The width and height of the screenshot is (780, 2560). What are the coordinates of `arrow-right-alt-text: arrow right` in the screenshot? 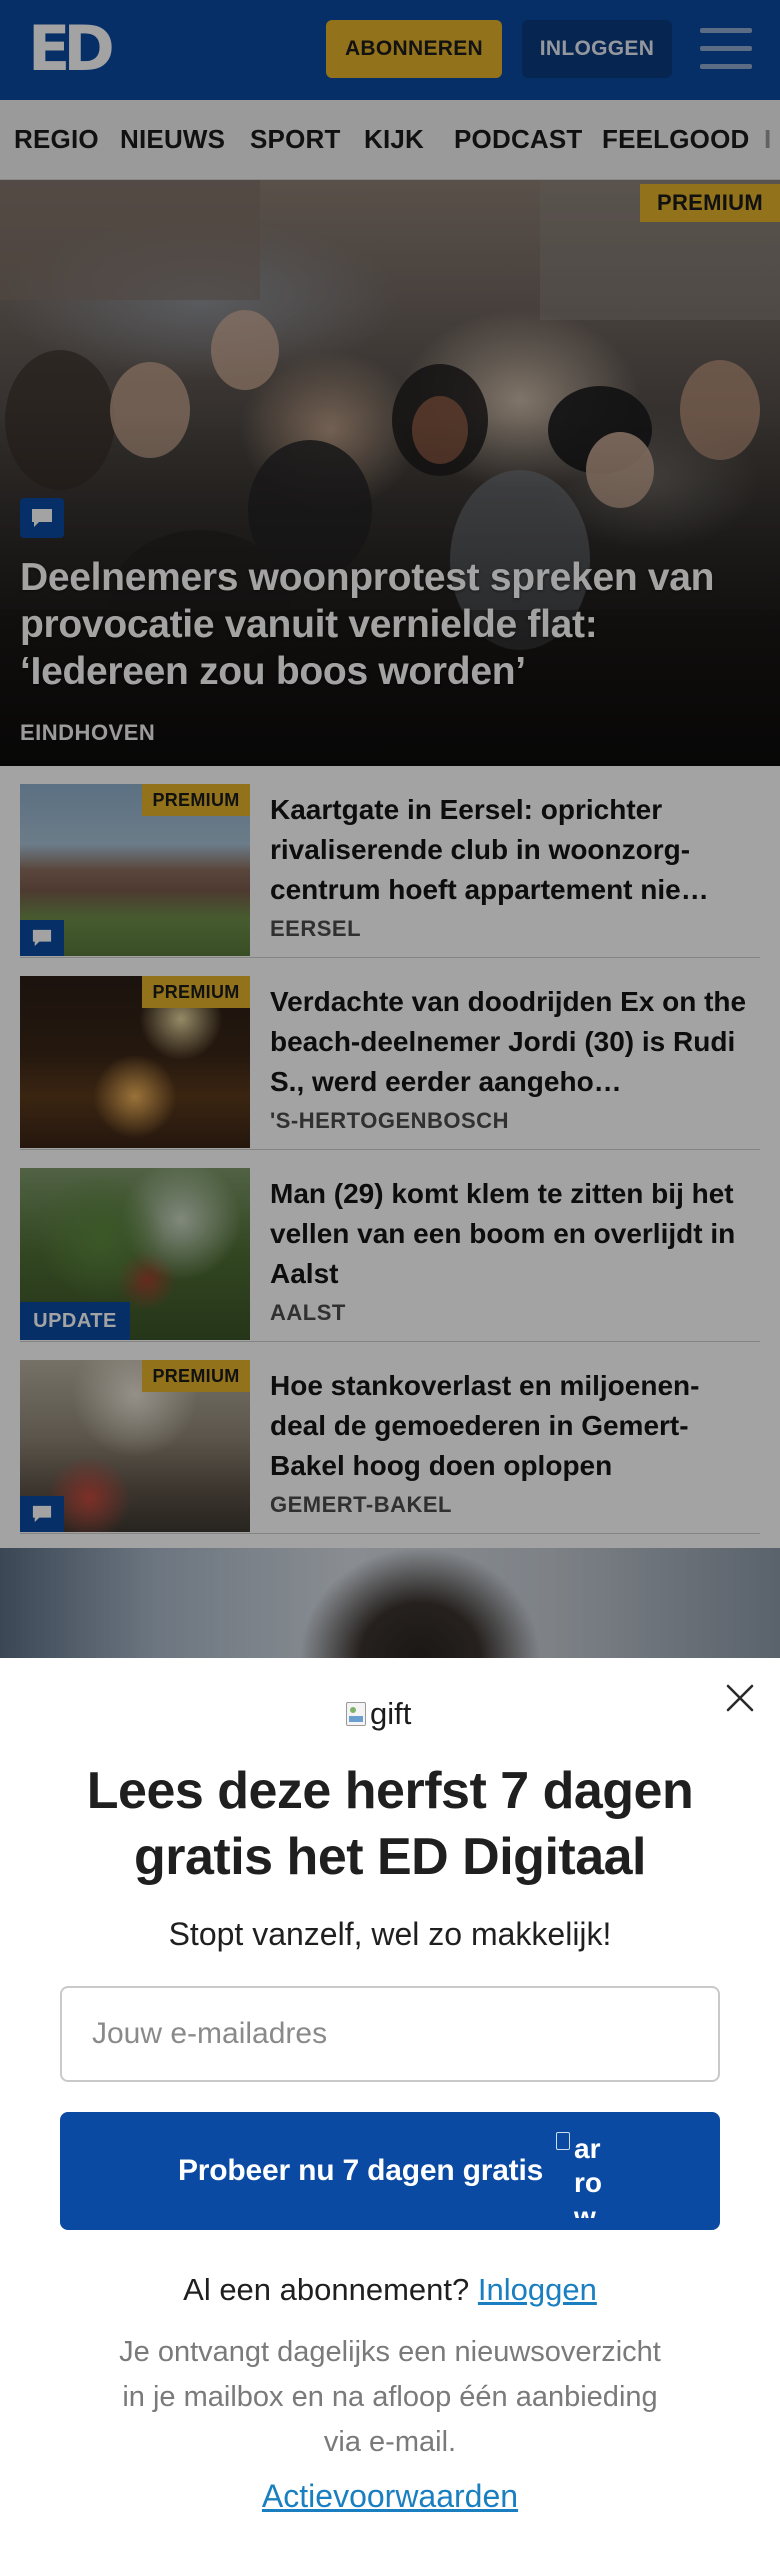 It's located at (588, 2175).